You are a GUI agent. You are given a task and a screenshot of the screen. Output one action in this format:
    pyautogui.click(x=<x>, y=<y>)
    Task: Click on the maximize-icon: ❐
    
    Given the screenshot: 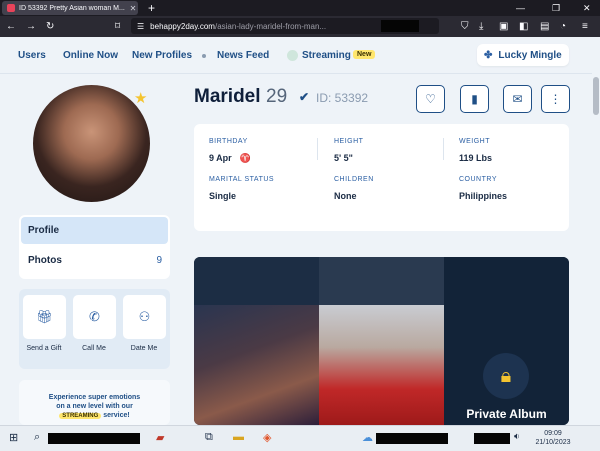 What is the action you would take?
    pyautogui.click(x=556, y=8)
    